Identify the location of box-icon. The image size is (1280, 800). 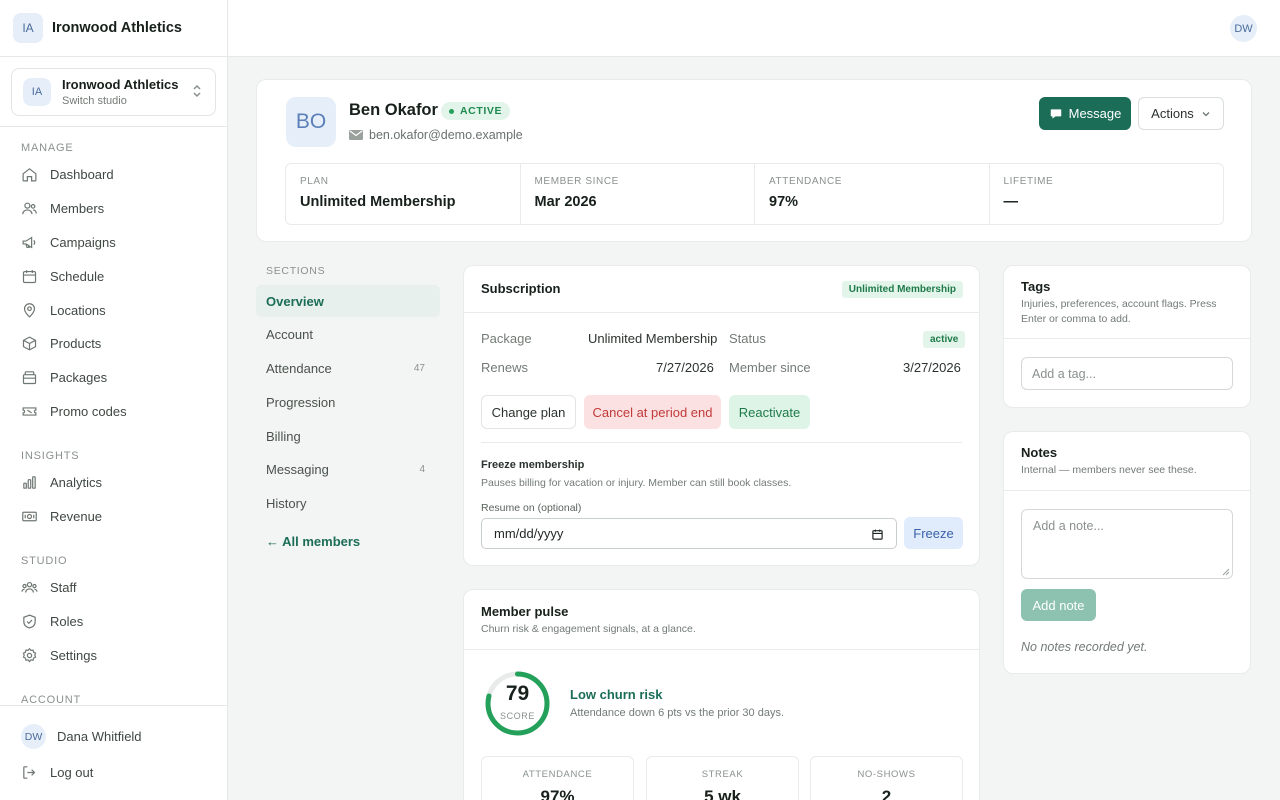
(35, 343).